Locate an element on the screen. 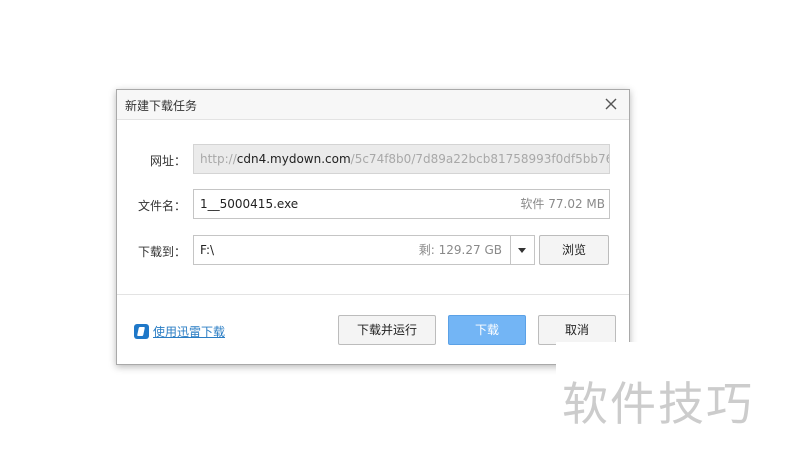  file-size-info: 软件 77.02 MB is located at coordinates (562, 204).